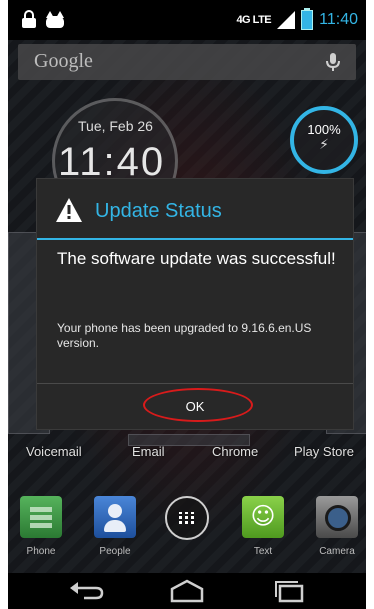 The height and width of the screenshot is (609, 374). I want to click on search-label: Google, so click(63, 61).